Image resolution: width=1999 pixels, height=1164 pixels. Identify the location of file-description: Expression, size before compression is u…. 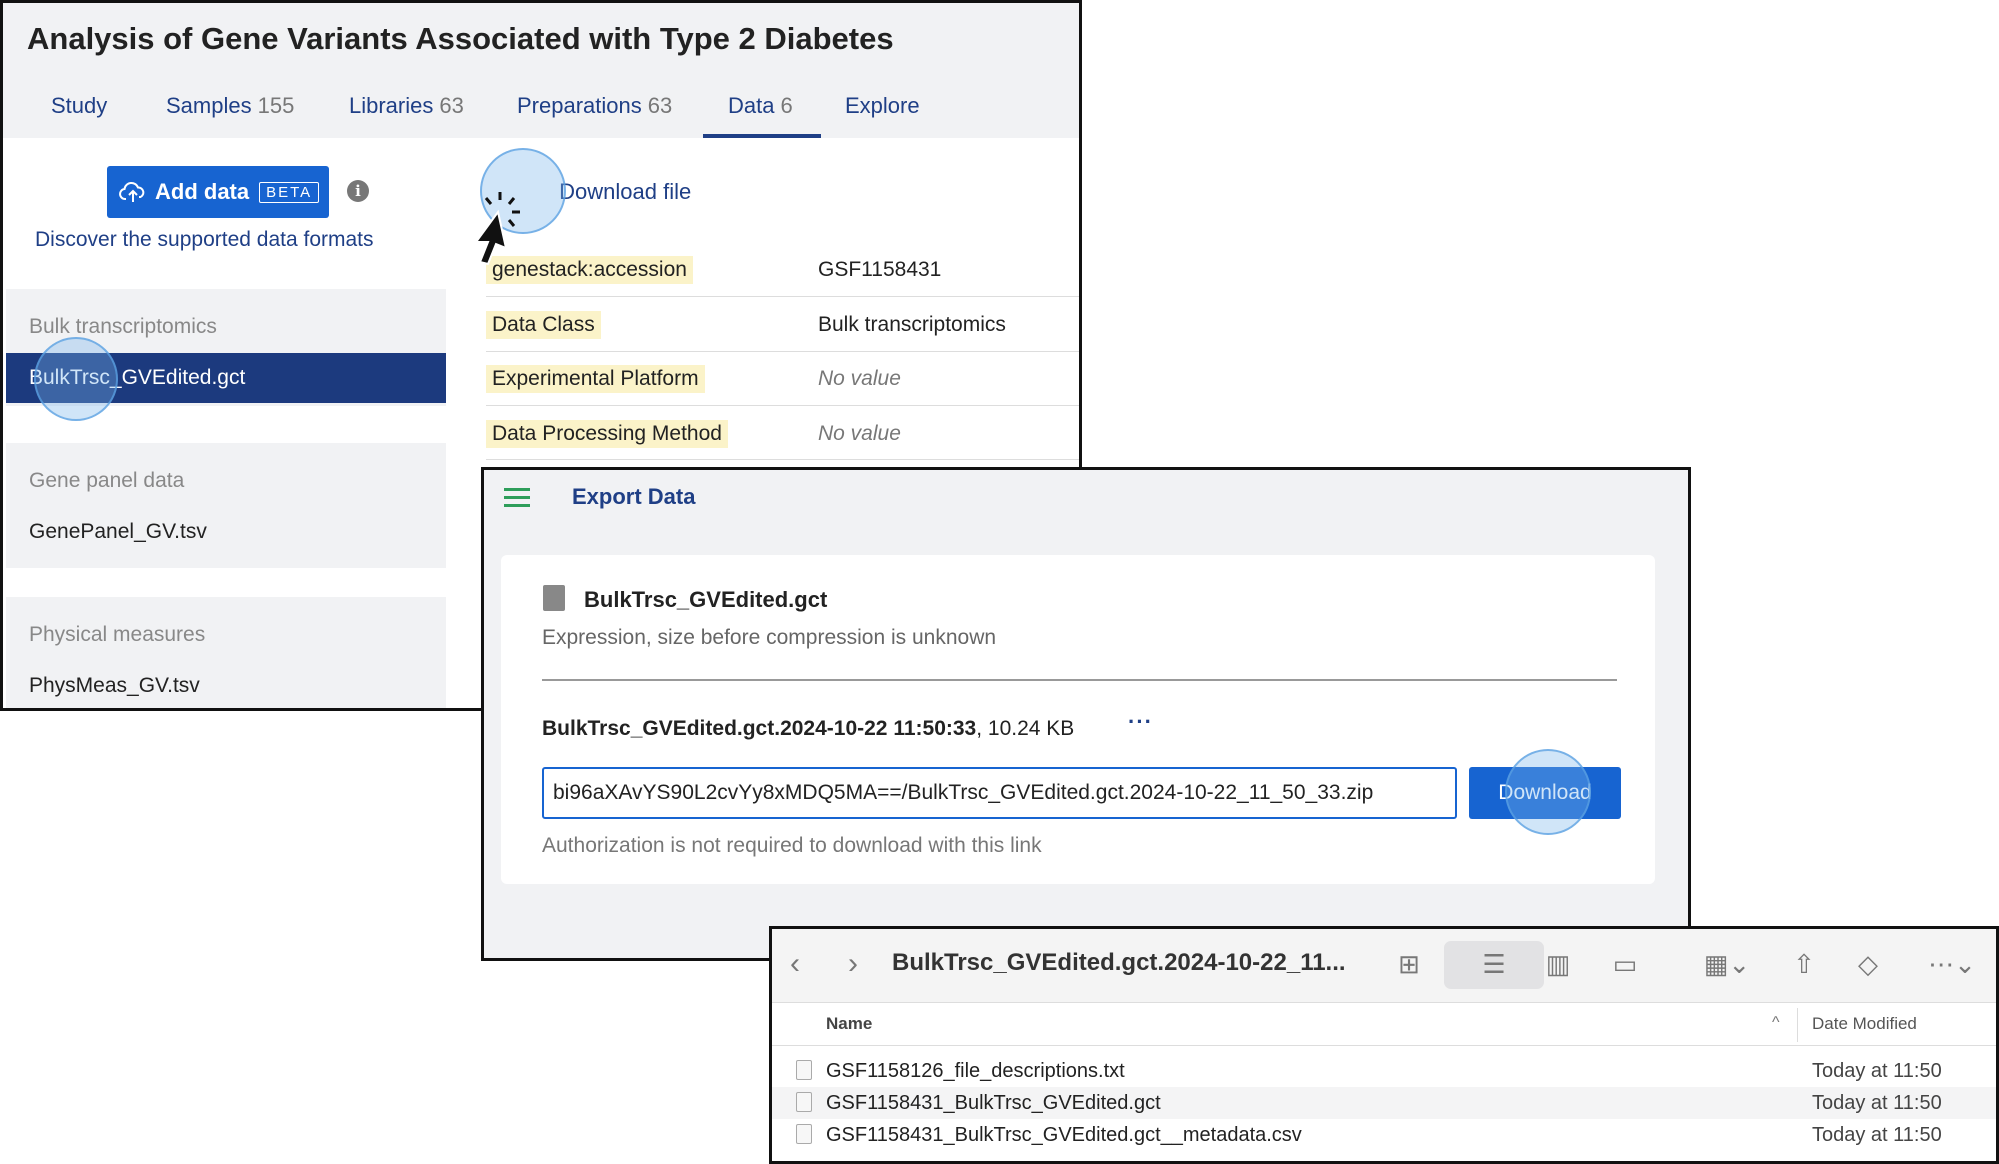
(769, 637).